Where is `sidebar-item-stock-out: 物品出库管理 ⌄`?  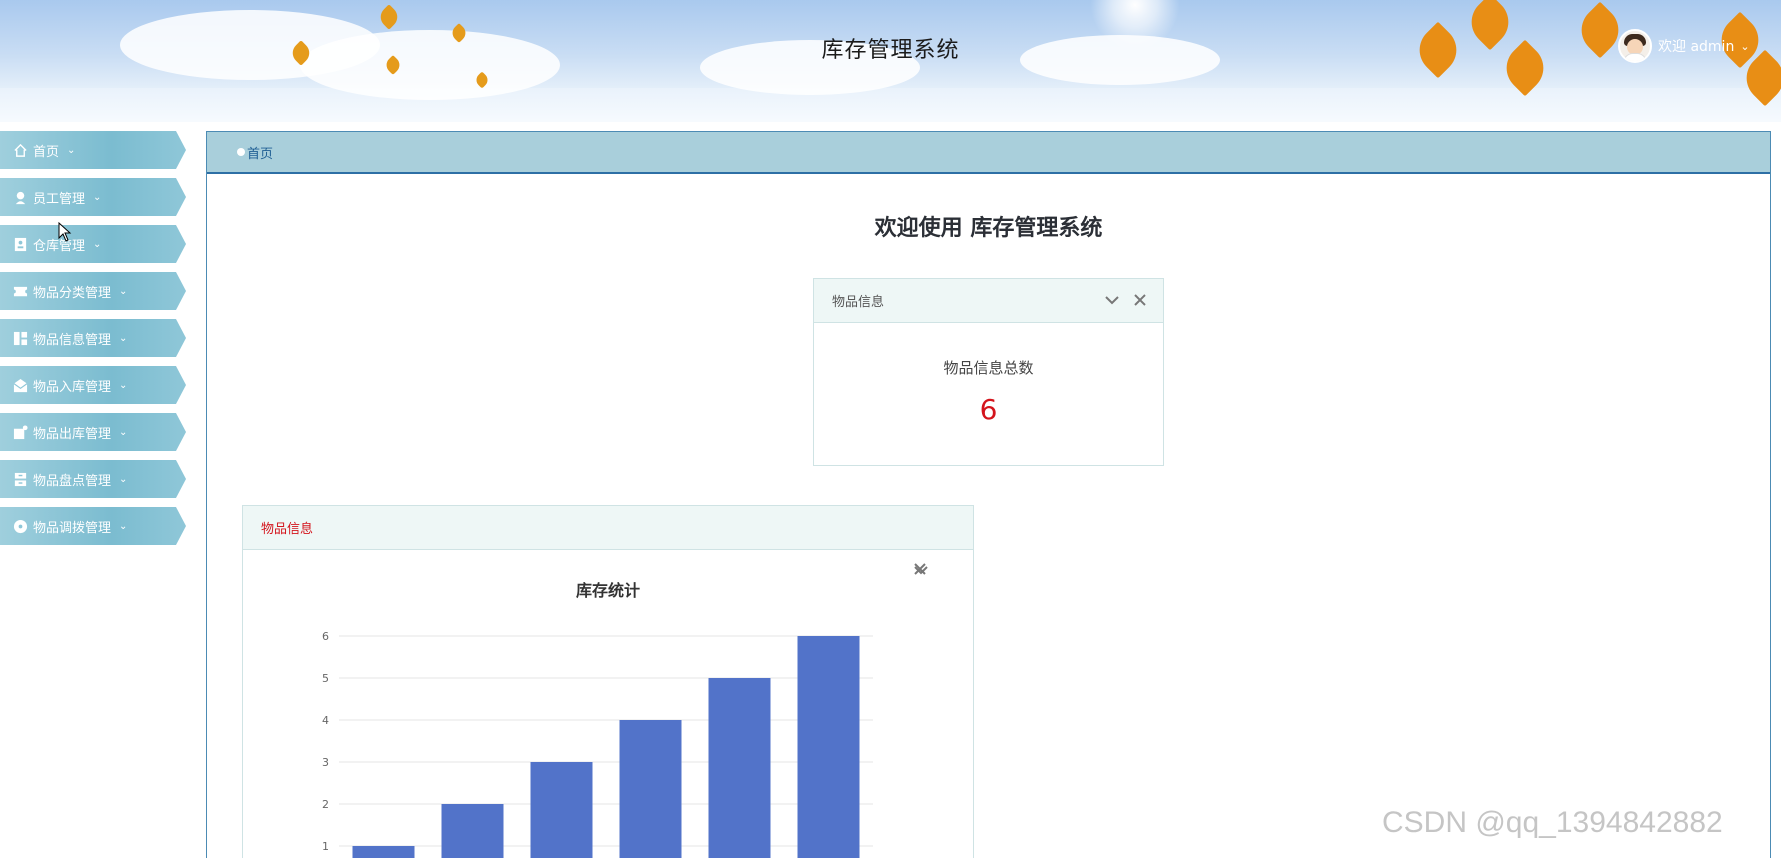 sidebar-item-stock-out: 物品出库管理 ⌄ is located at coordinates (93, 432).